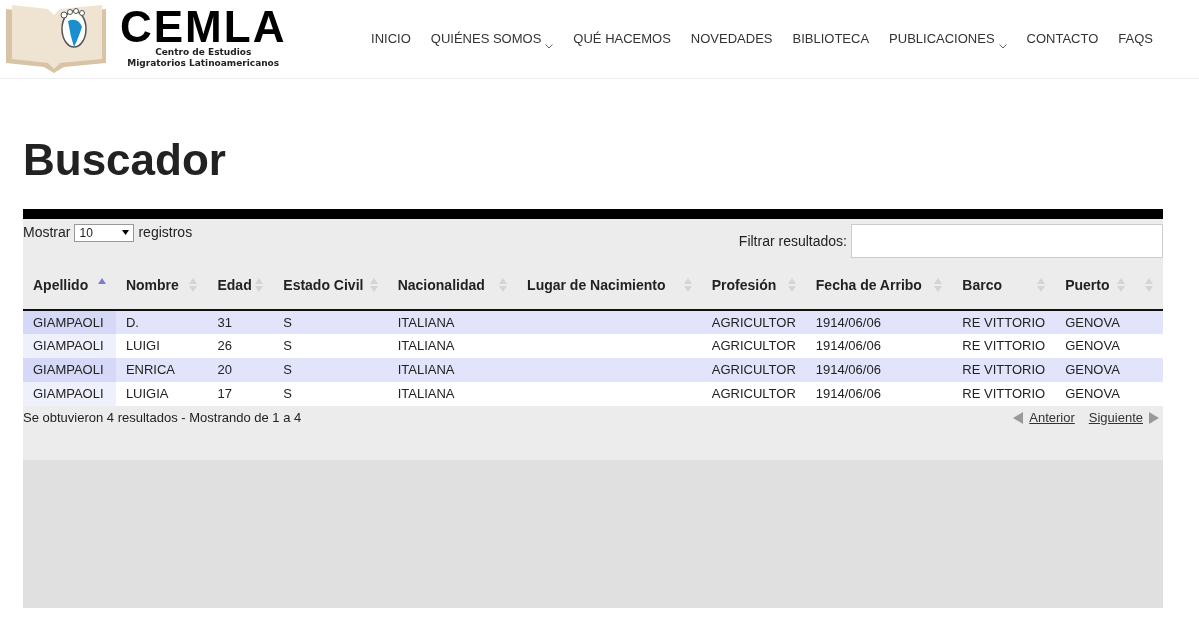 The image size is (1199, 628). Describe the element at coordinates (161, 346) in the screenshot. I see `table-cell: LUIGI` at that location.